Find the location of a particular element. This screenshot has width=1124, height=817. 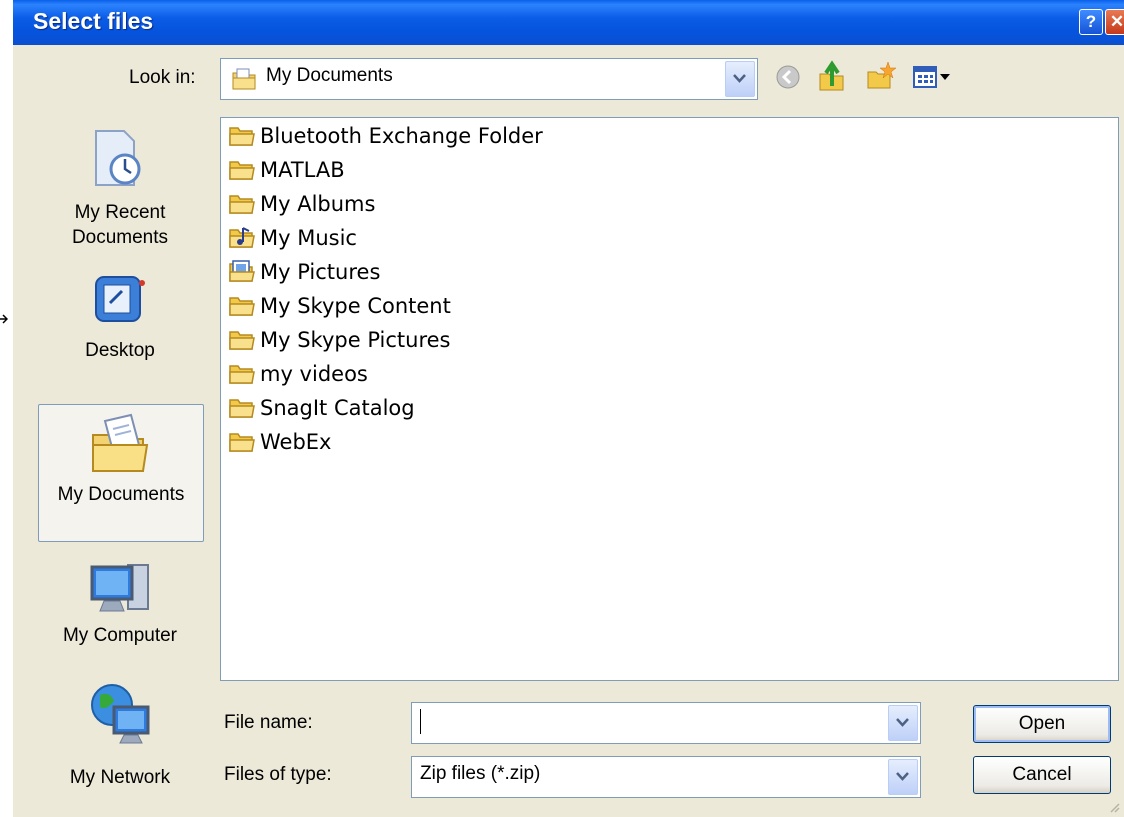

pointer-arrow-icon is located at coordinates (4, 319).